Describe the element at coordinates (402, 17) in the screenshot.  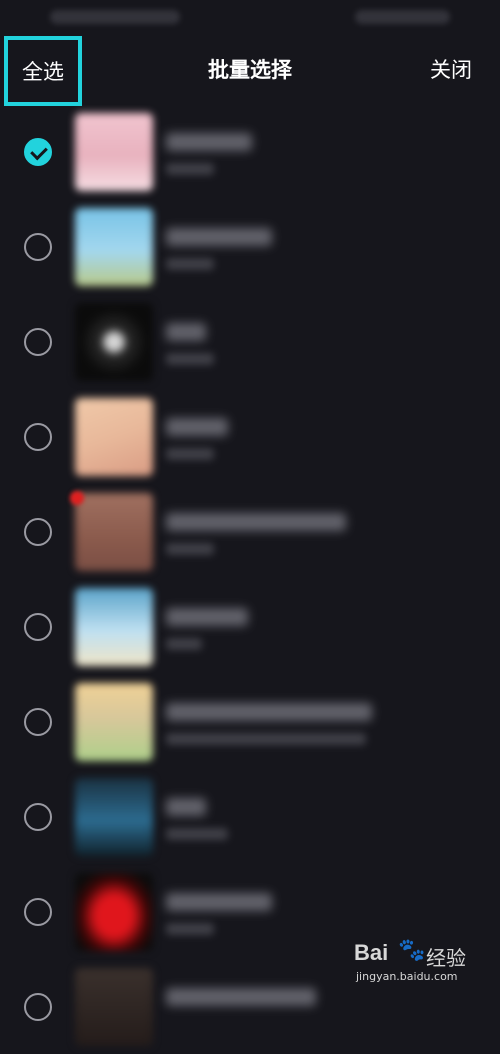
I see `status-bar-indicators` at that location.